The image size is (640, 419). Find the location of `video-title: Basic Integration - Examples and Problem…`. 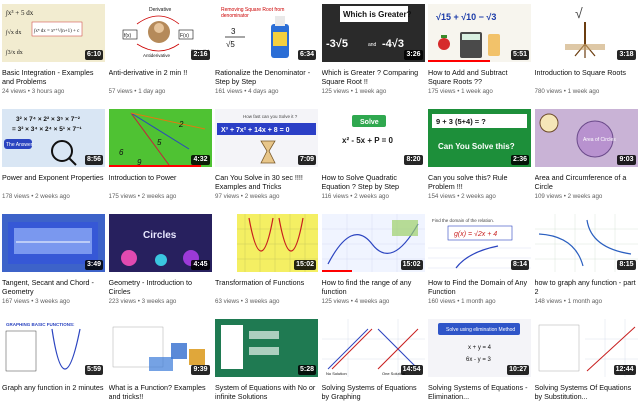

video-title: Basic Integration - Examples and Problem… is located at coordinates (53, 77).